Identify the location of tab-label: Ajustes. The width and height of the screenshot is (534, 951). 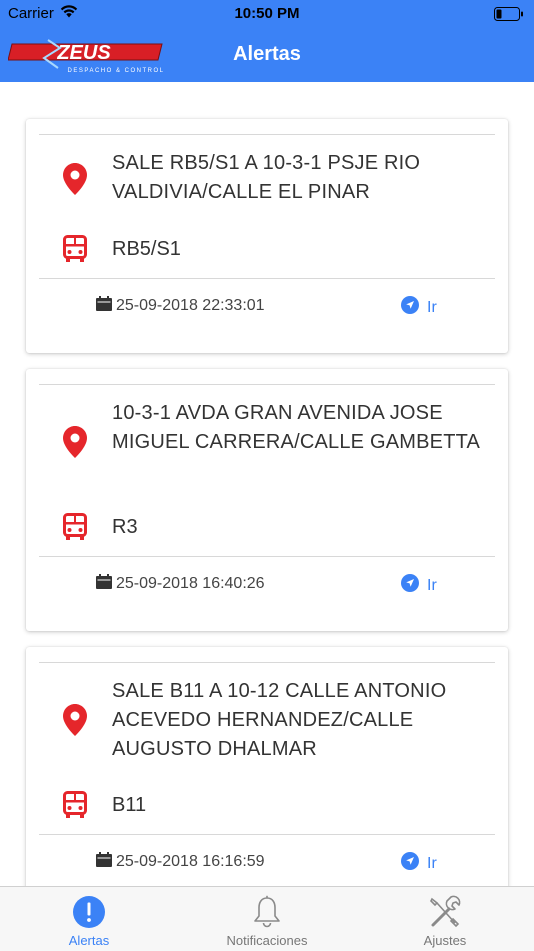
(445, 940).